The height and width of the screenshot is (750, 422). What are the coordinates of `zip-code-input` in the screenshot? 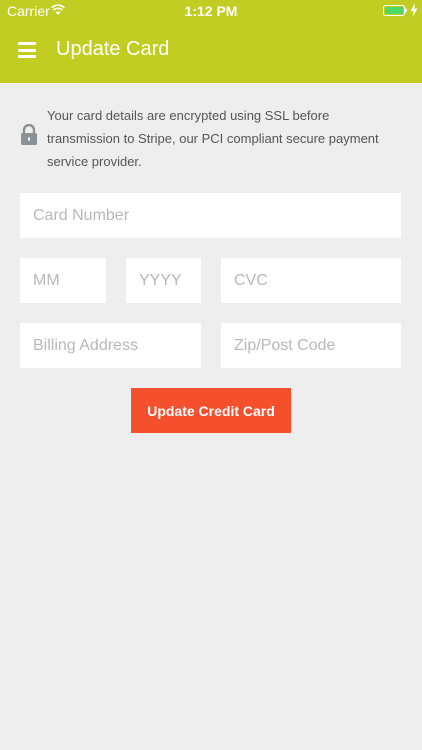 It's located at (311, 345).